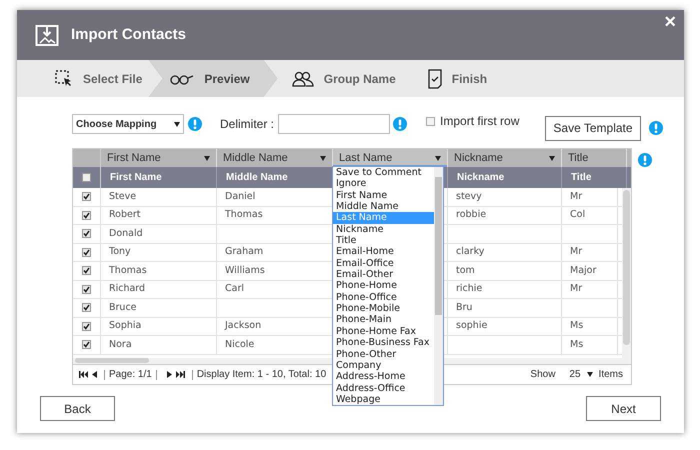 This screenshot has height=450, width=700. I want to click on table-cell: Major, so click(583, 271).